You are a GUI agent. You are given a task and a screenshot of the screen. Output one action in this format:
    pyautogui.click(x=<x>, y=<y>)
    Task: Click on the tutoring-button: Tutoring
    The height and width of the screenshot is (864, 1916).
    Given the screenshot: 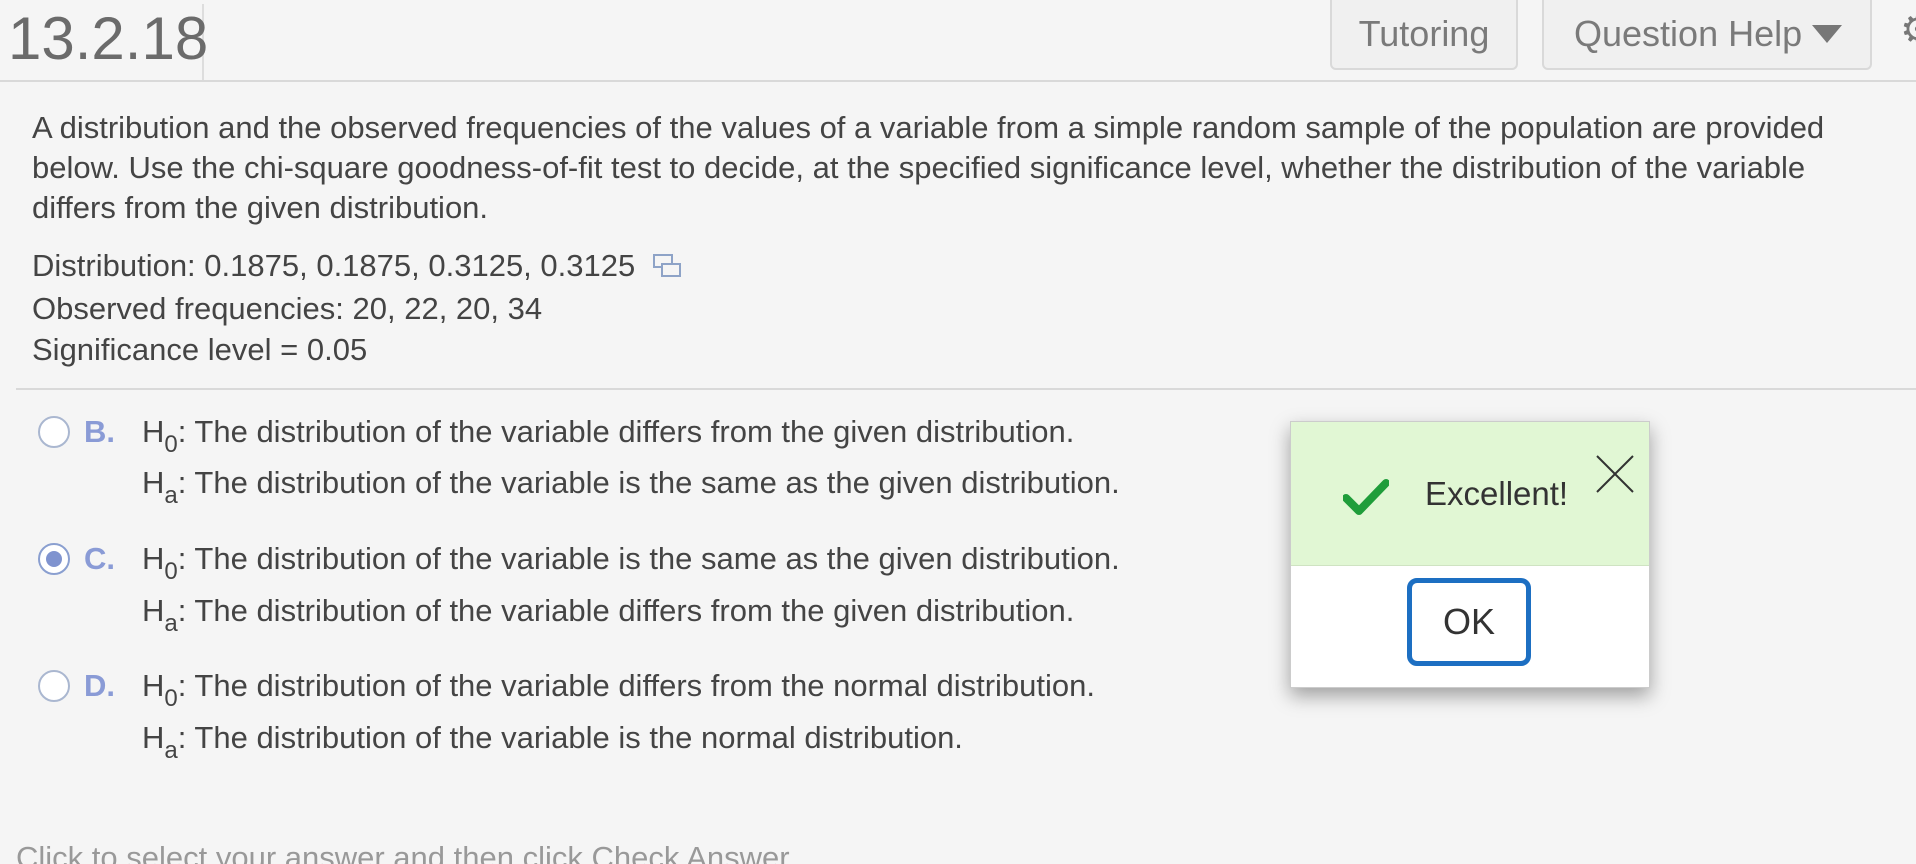 What is the action you would take?
    pyautogui.click(x=1424, y=35)
    